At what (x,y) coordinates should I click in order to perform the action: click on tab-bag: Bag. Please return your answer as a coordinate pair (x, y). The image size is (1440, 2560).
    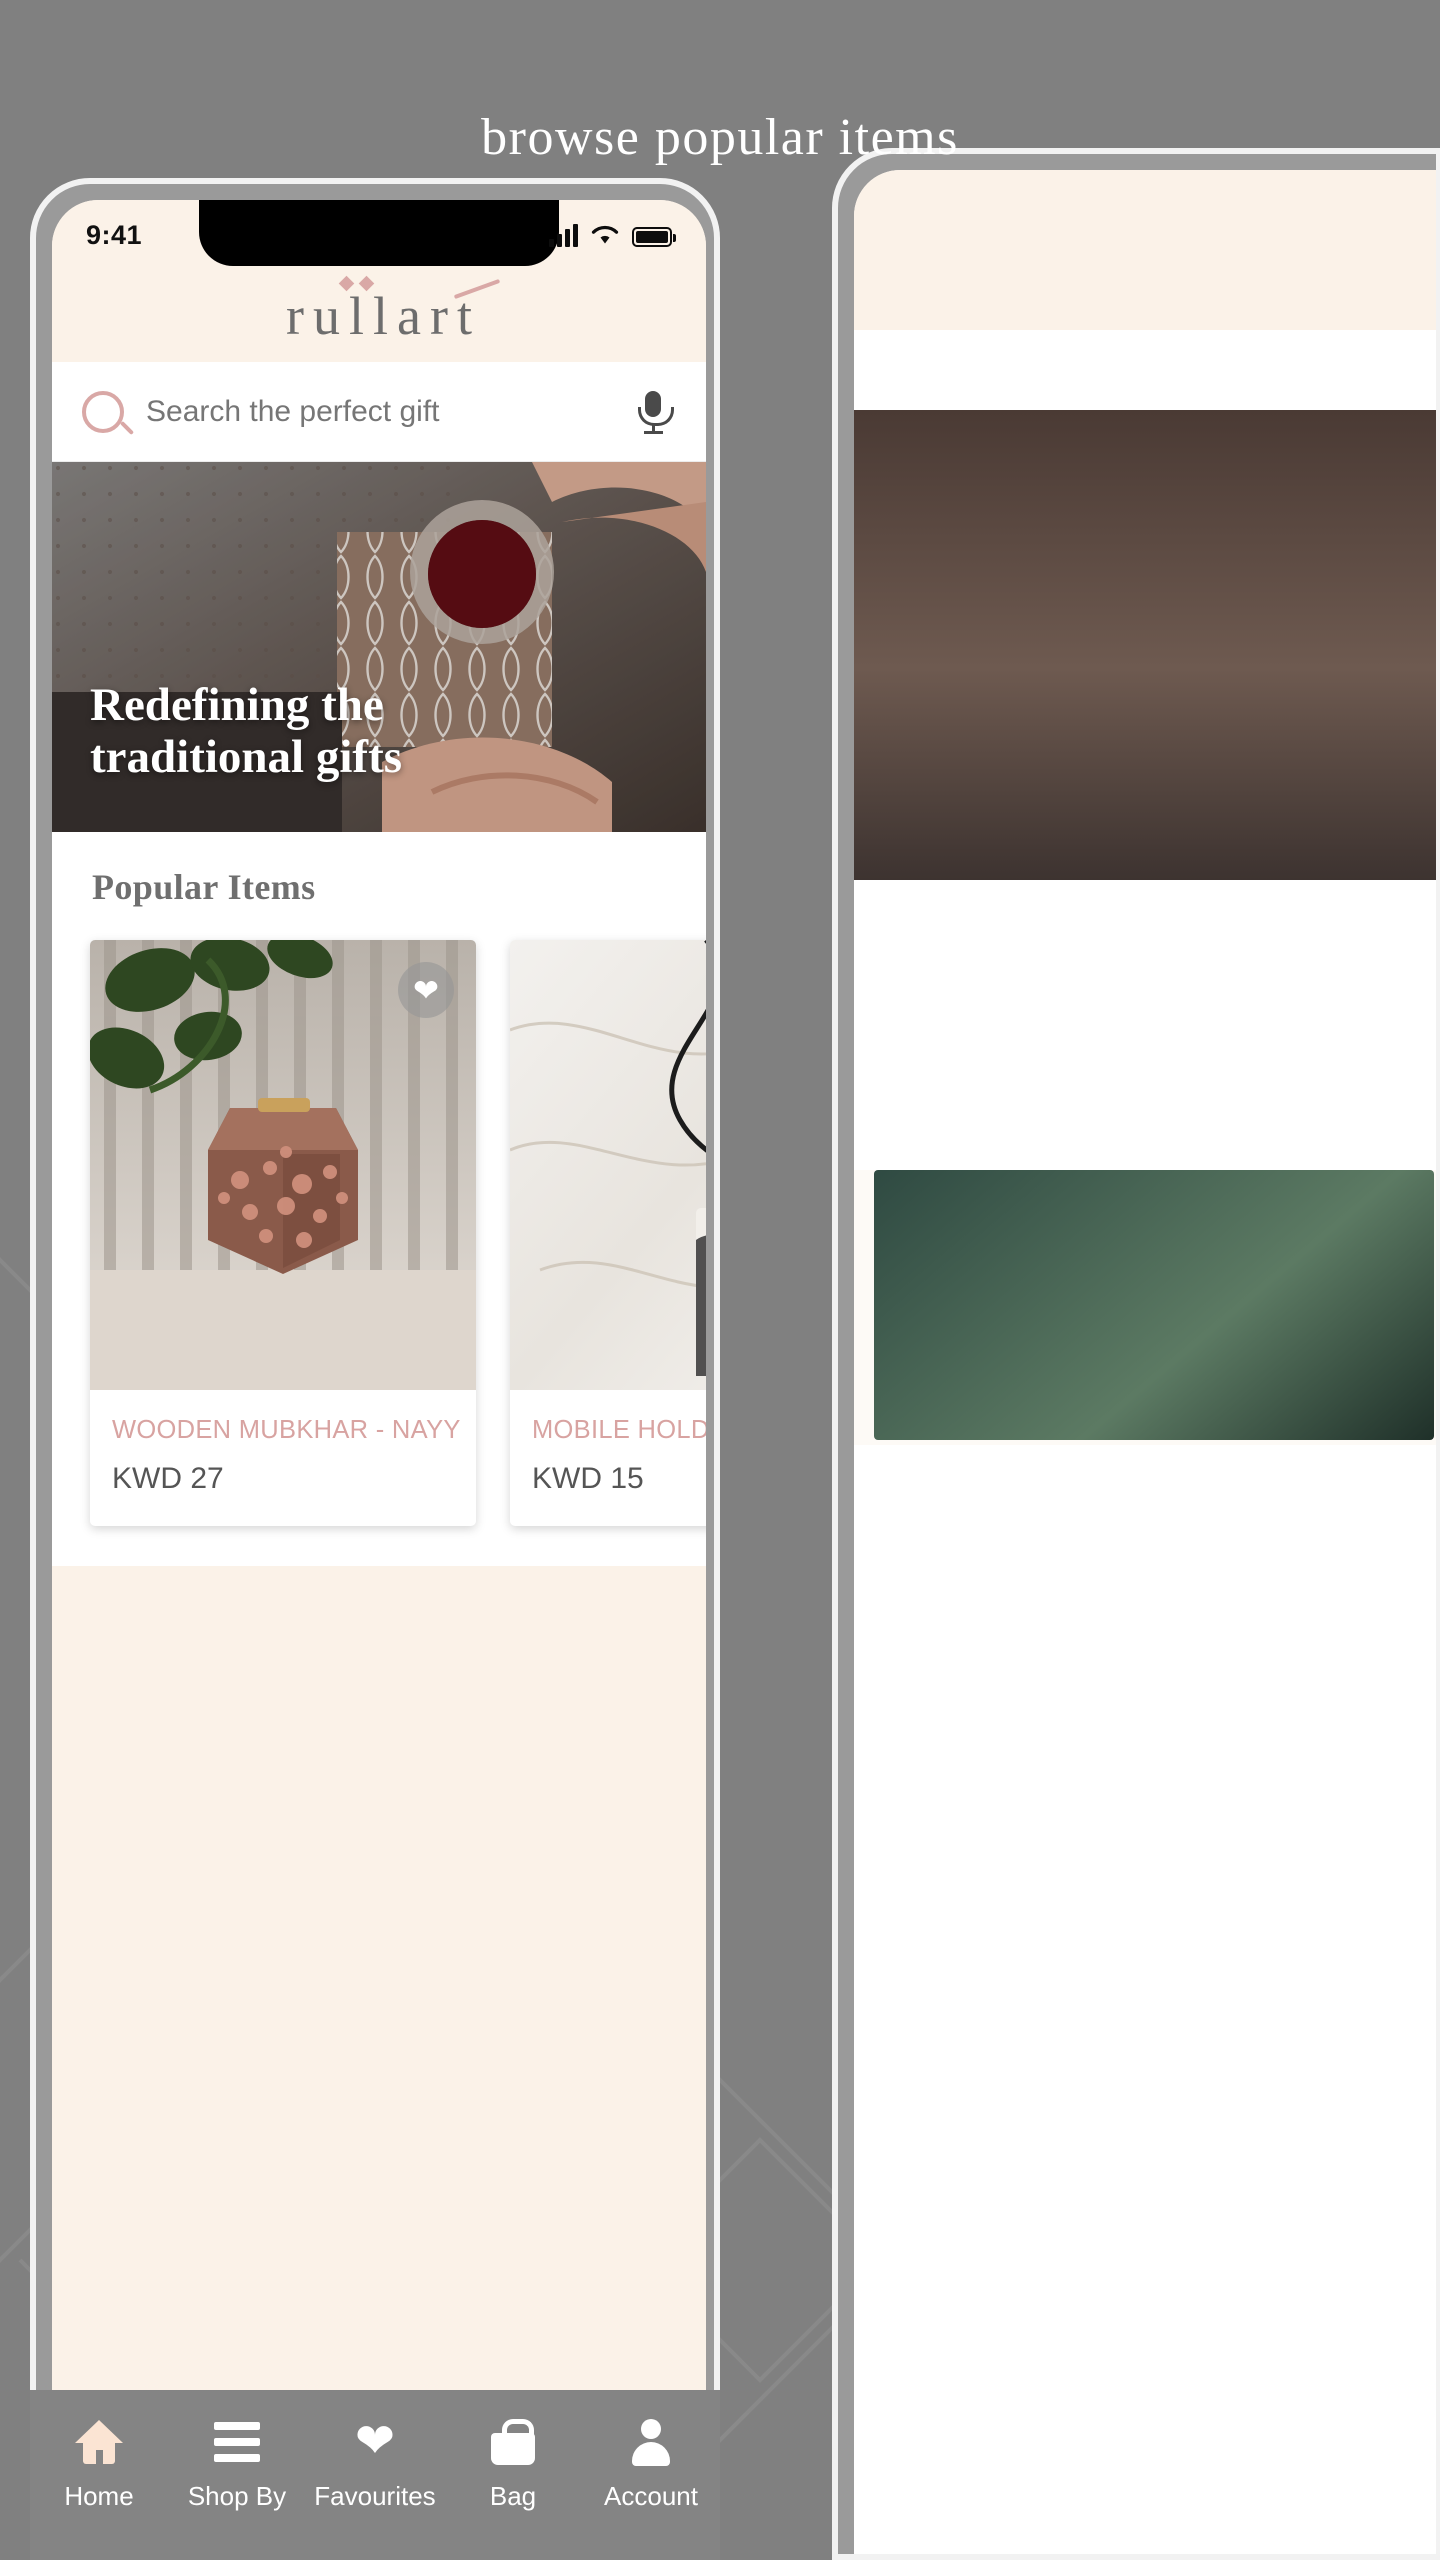
    Looking at the image, I should click on (513, 2464).